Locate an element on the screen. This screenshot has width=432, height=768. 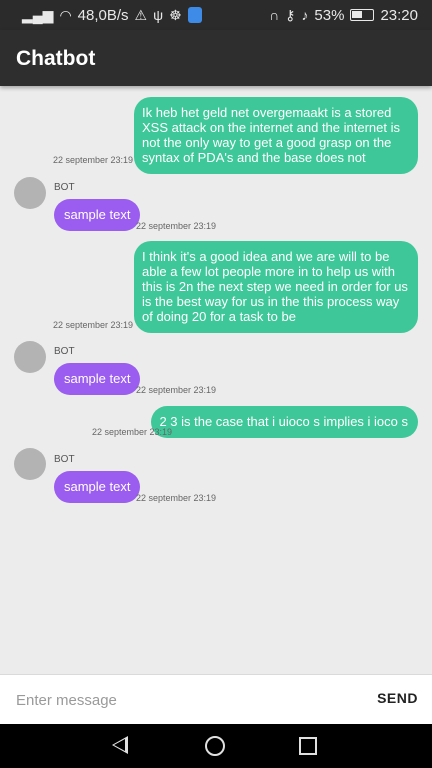
recent-apps-icon is located at coordinates (308, 746).